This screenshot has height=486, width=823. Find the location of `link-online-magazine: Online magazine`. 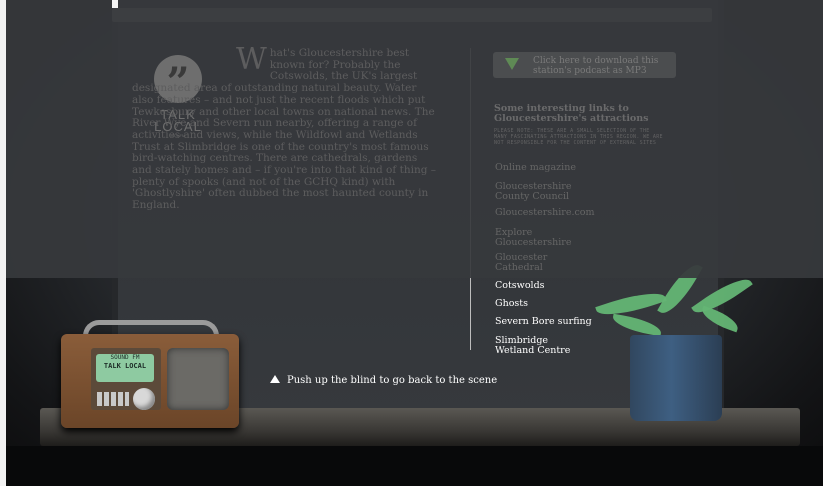

link-online-magazine: Online magazine is located at coordinates (555, 168).